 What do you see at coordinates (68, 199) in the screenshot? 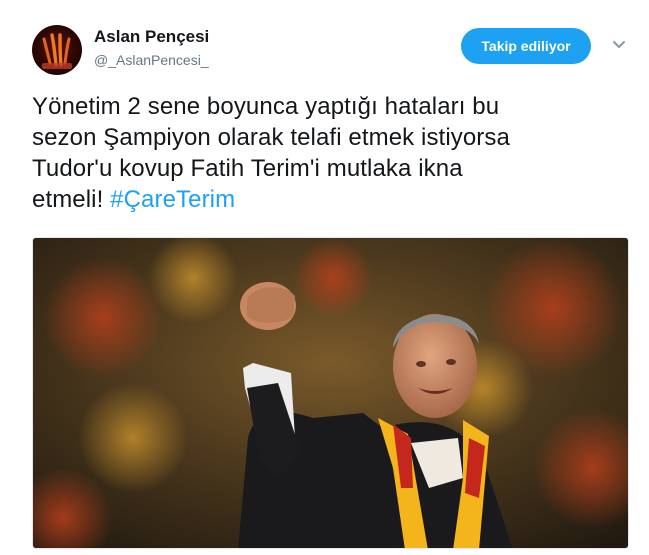
I see `tweet-text-line: etmeli!` at bounding box center [68, 199].